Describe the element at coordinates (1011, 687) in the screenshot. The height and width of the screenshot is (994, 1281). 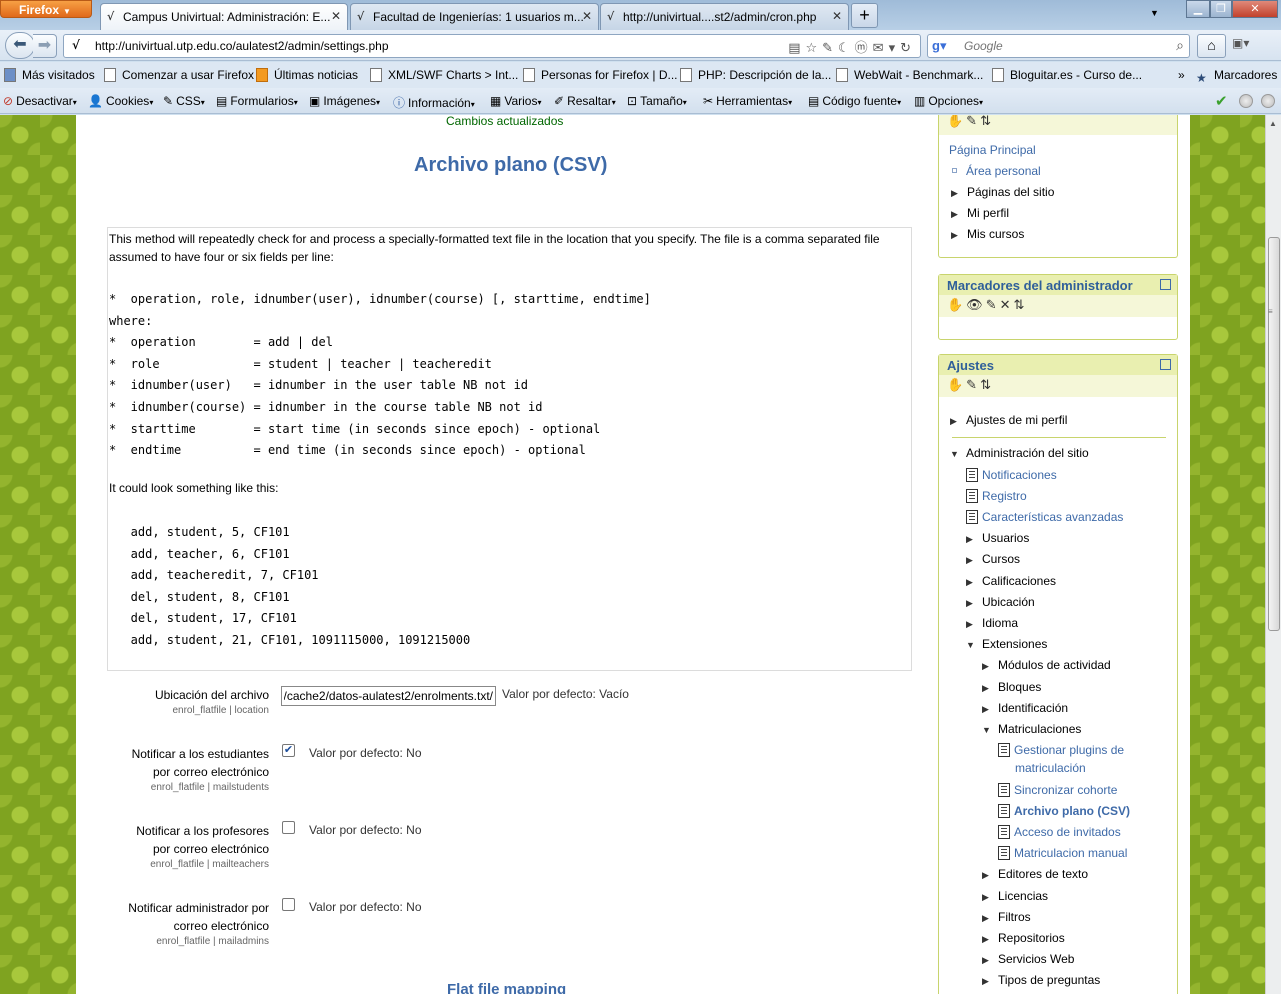
I see `ext-bloques: ▶ Bloques` at that location.